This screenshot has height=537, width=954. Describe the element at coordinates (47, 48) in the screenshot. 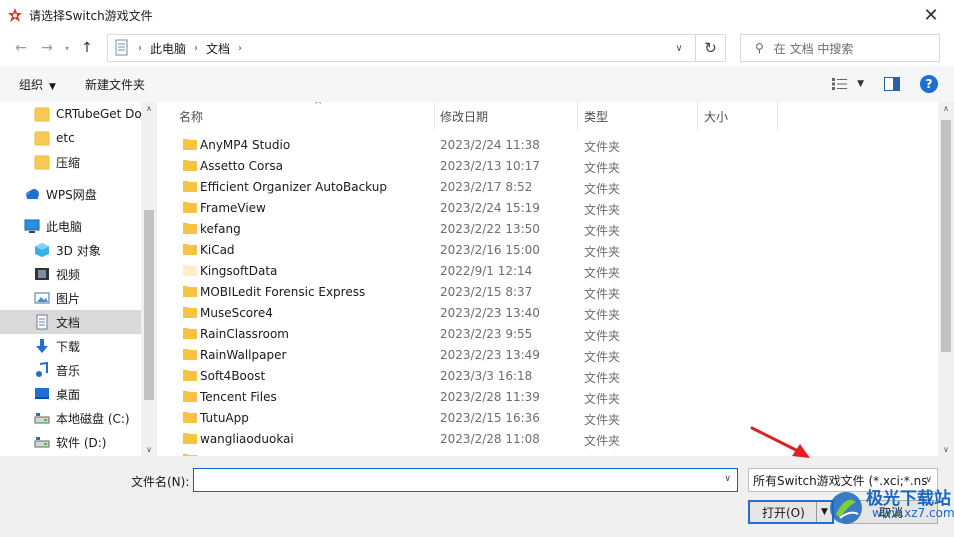

I see `forward-button: →` at that location.